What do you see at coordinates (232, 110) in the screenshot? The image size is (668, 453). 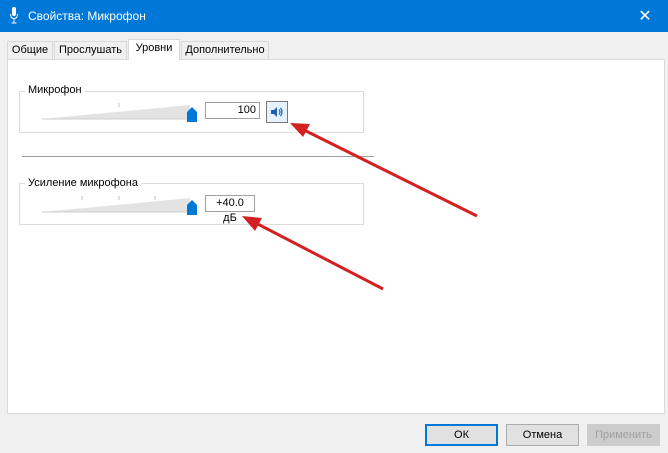 I see `microphone-level-field: 100` at bounding box center [232, 110].